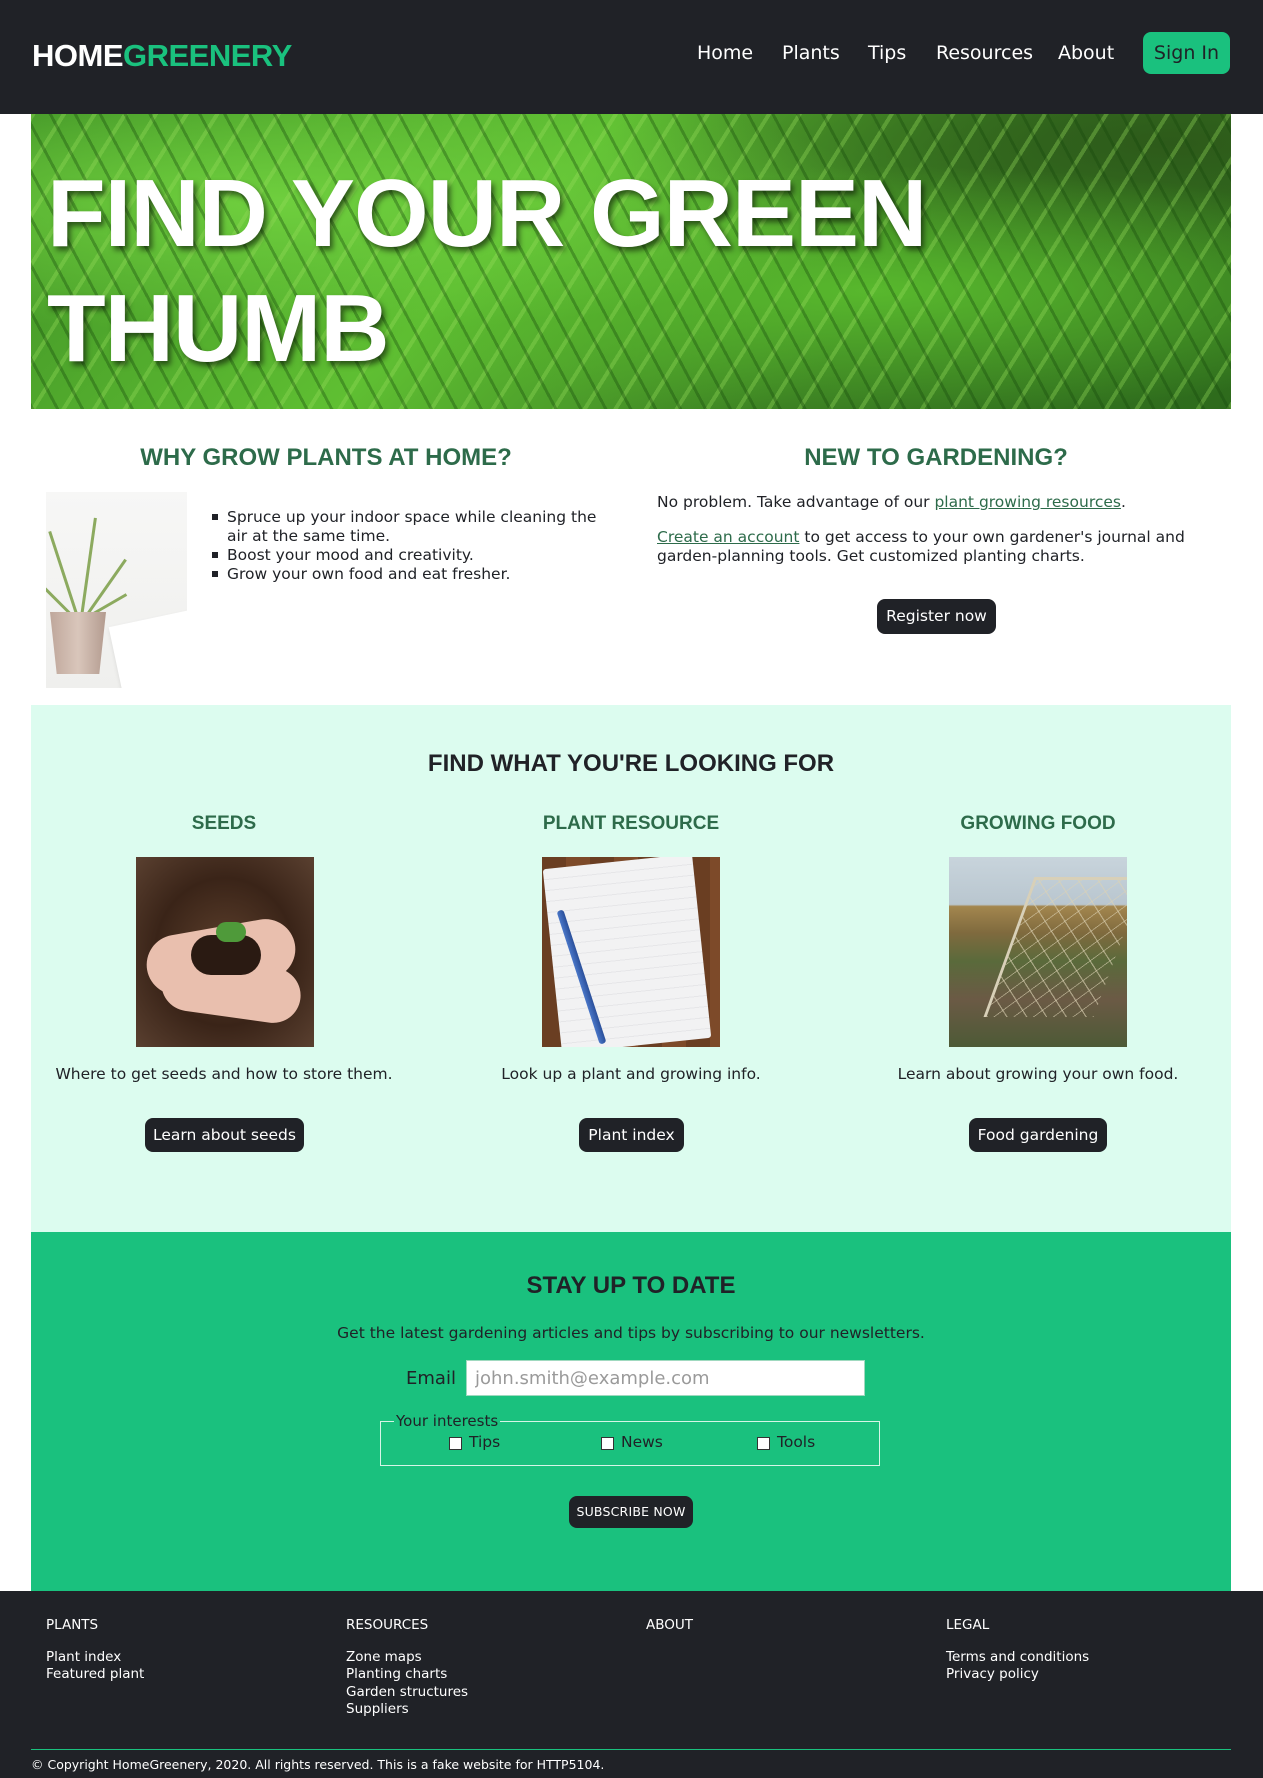 This screenshot has height=1778, width=1263. I want to click on garden-image, so click(1038, 952).